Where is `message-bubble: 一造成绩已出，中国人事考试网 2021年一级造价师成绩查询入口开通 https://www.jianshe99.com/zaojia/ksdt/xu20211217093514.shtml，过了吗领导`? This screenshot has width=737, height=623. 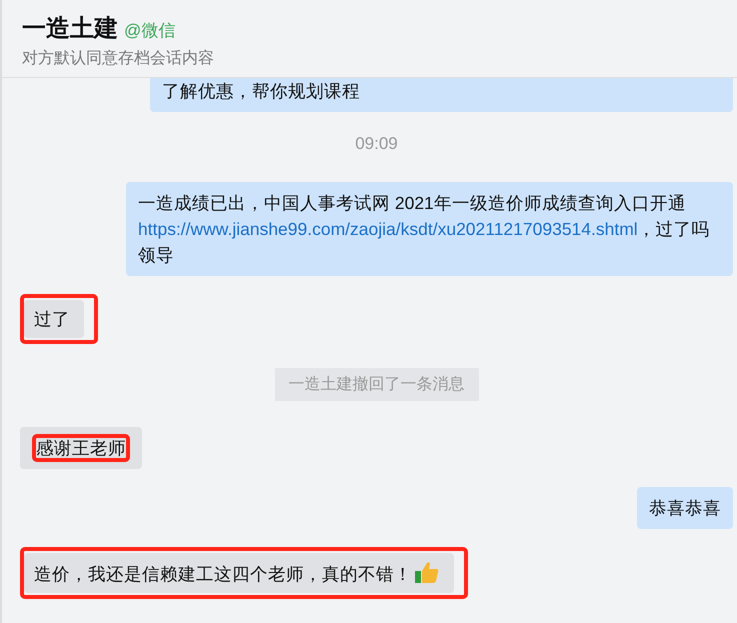
message-bubble: 一造成绩已出，中国人事考试网 2021年一级造价师成绩查询入口开通 https://www.jianshe99.com/zaojia/ksdt/xu20211217093514.shtml，过了吗领导 is located at coordinates (429, 229).